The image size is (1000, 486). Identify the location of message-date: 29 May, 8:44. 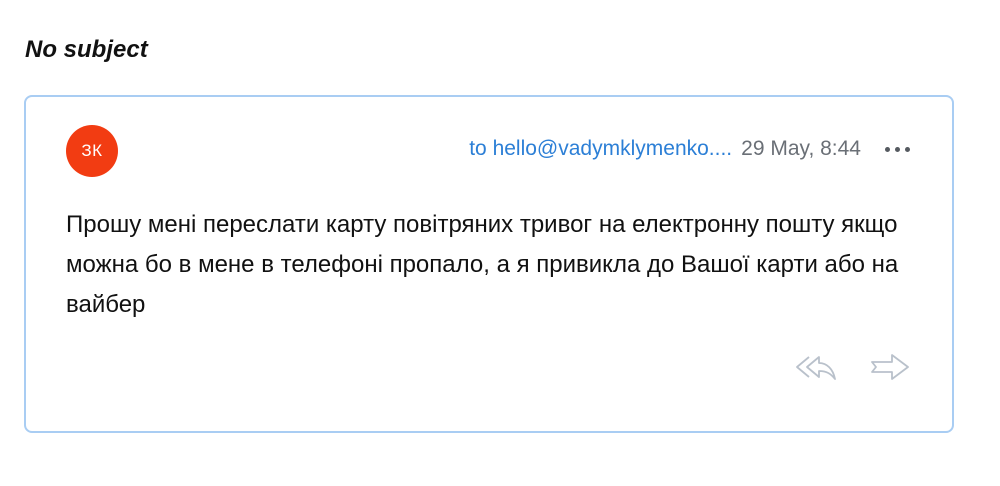
(801, 148).